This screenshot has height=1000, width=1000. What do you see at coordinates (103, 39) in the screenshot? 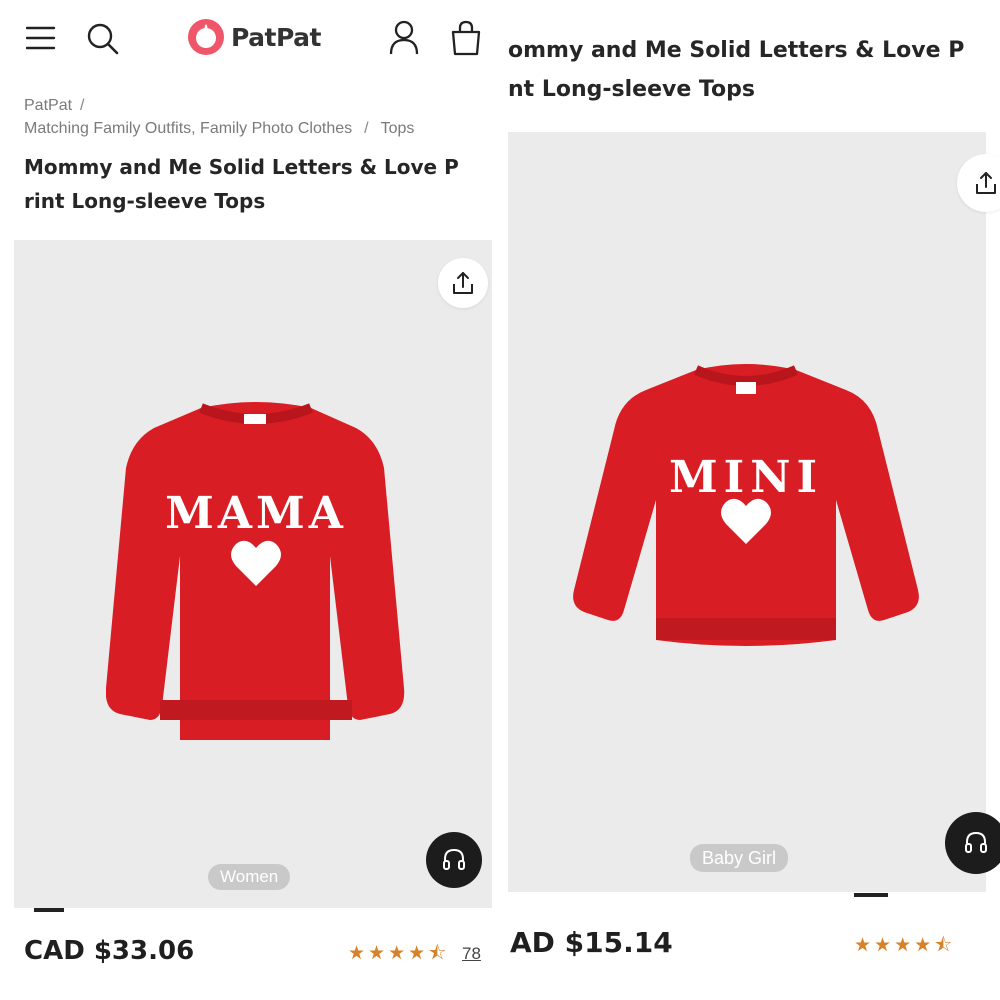
I see `search-icon` at bounding box center [103, 39].